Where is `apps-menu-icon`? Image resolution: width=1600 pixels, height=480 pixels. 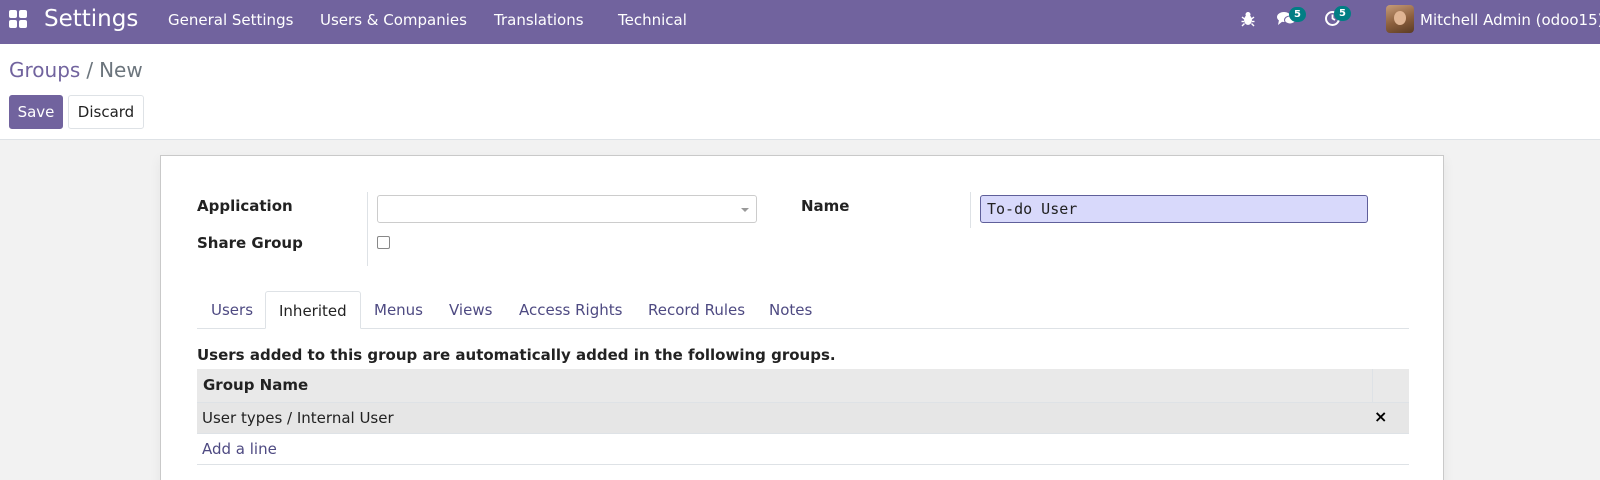 apps-menu-icon is located at coordinates (18, 19).